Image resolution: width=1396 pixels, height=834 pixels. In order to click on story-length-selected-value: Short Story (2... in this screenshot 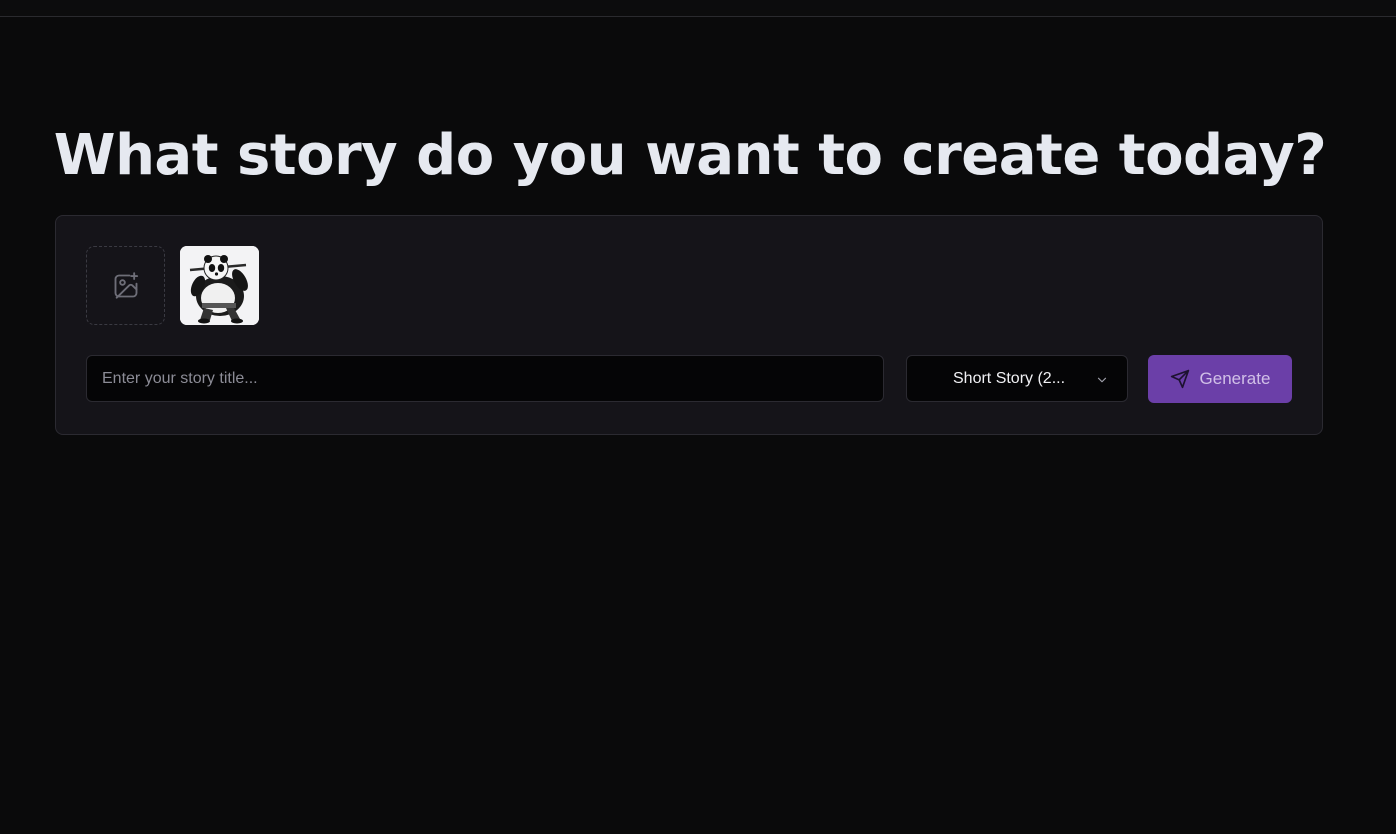, I will do `click(1009, 378)`.